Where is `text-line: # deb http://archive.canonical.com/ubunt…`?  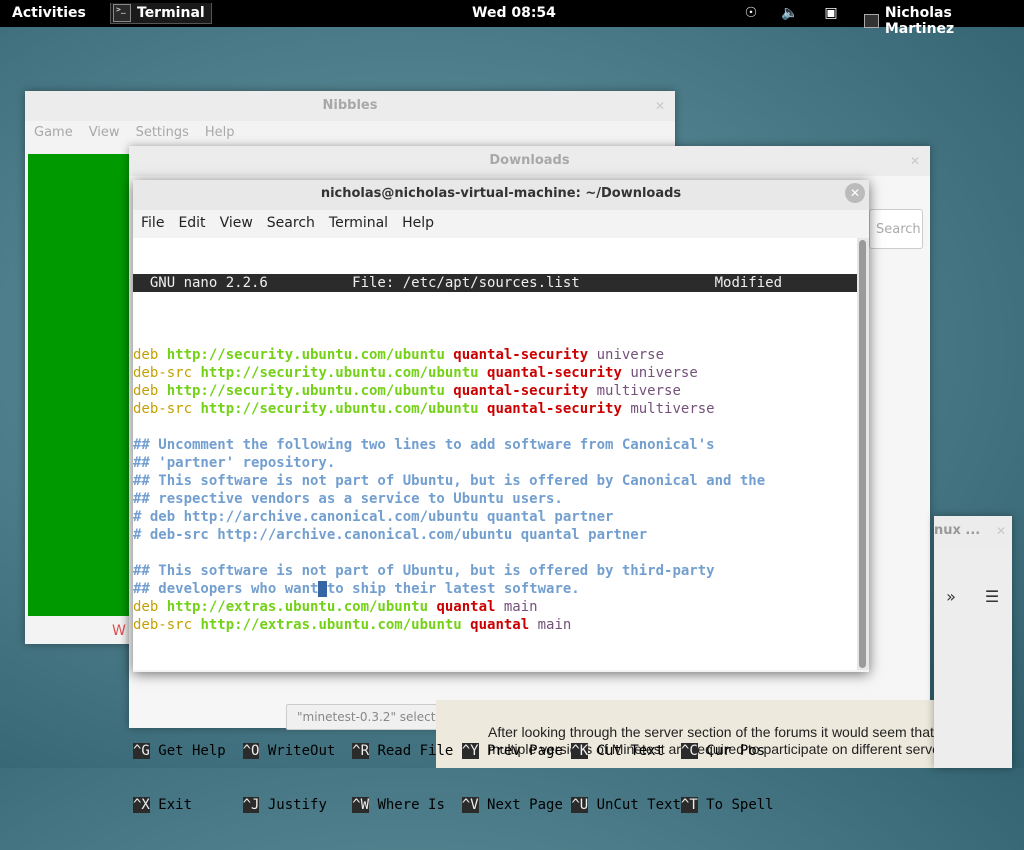
text-line: # deb http://archive.canonical.com/ubunt… is located at coordinates (495, 517).